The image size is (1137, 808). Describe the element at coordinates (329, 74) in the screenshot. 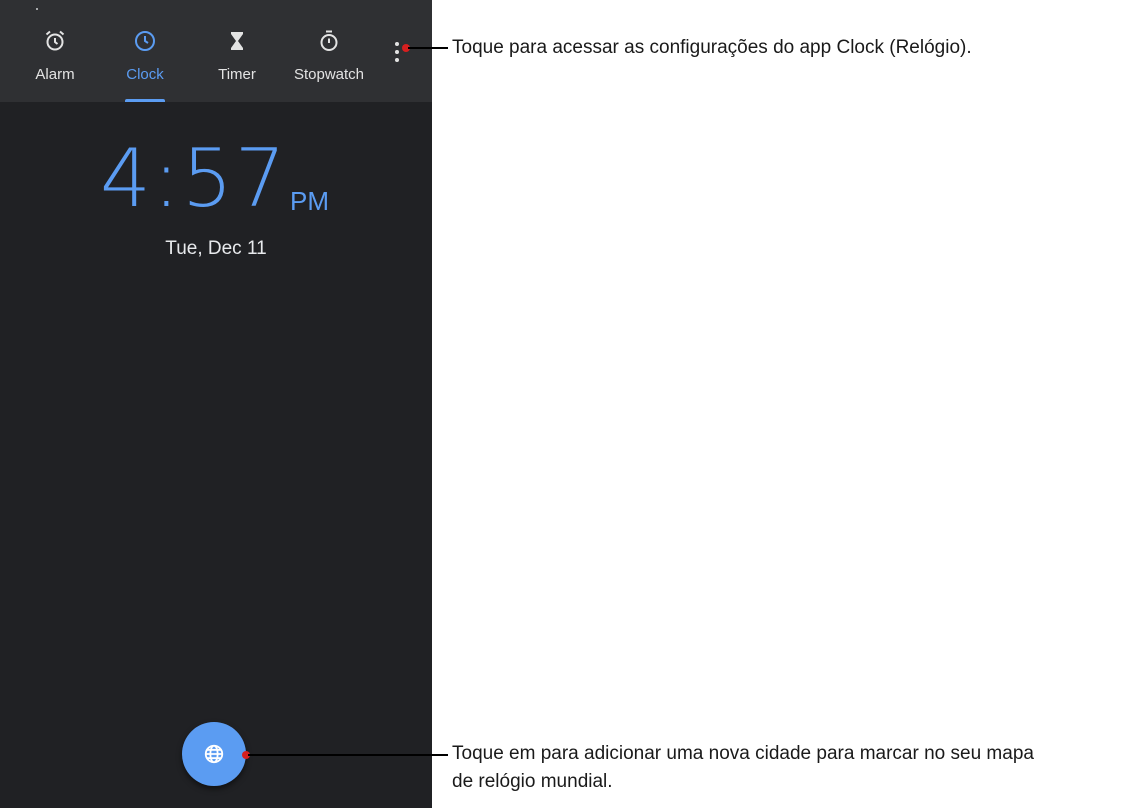

I see `tab-label: Stopwatch` at that location.